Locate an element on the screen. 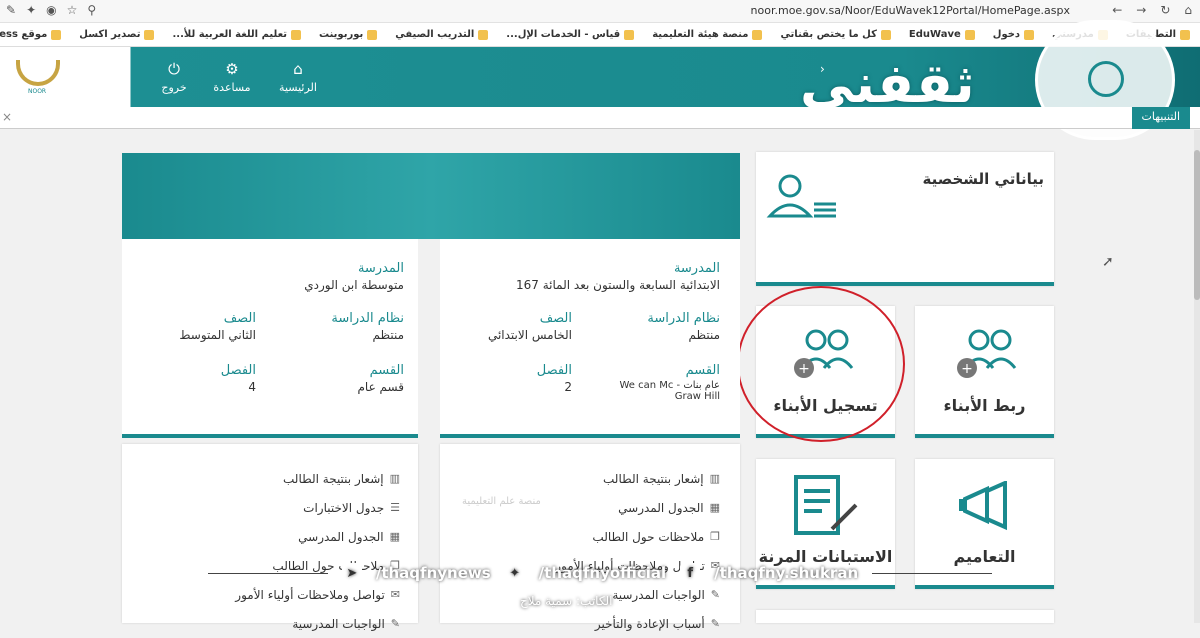  lightbulb-icon is located at coordinates (1106, 79).